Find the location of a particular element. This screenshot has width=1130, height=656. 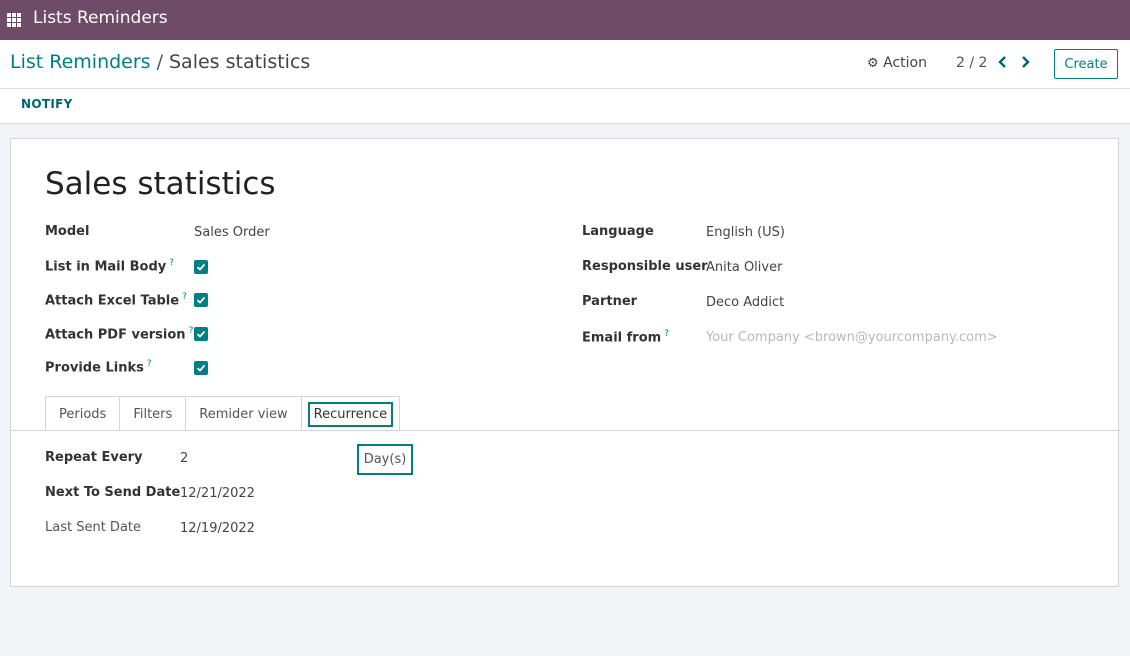

tab-periods: Periods is located at coordinates (82, 413).